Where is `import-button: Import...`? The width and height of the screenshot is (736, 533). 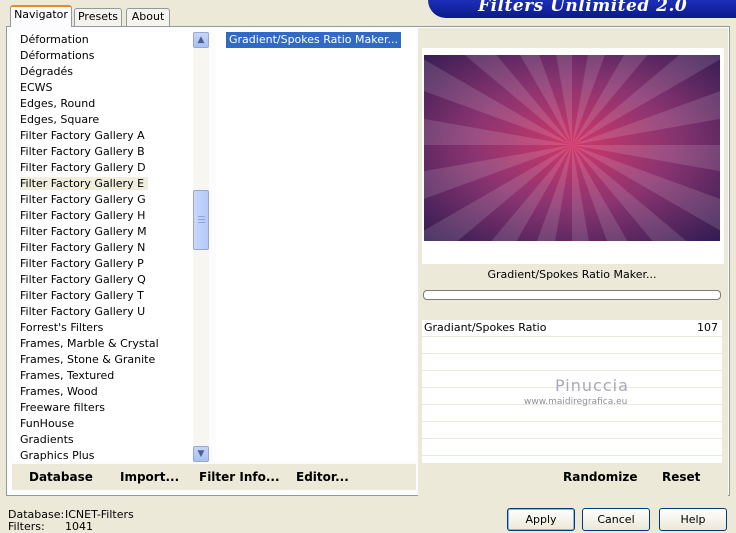
import-button: Import... is located at coordinates (149, 477).